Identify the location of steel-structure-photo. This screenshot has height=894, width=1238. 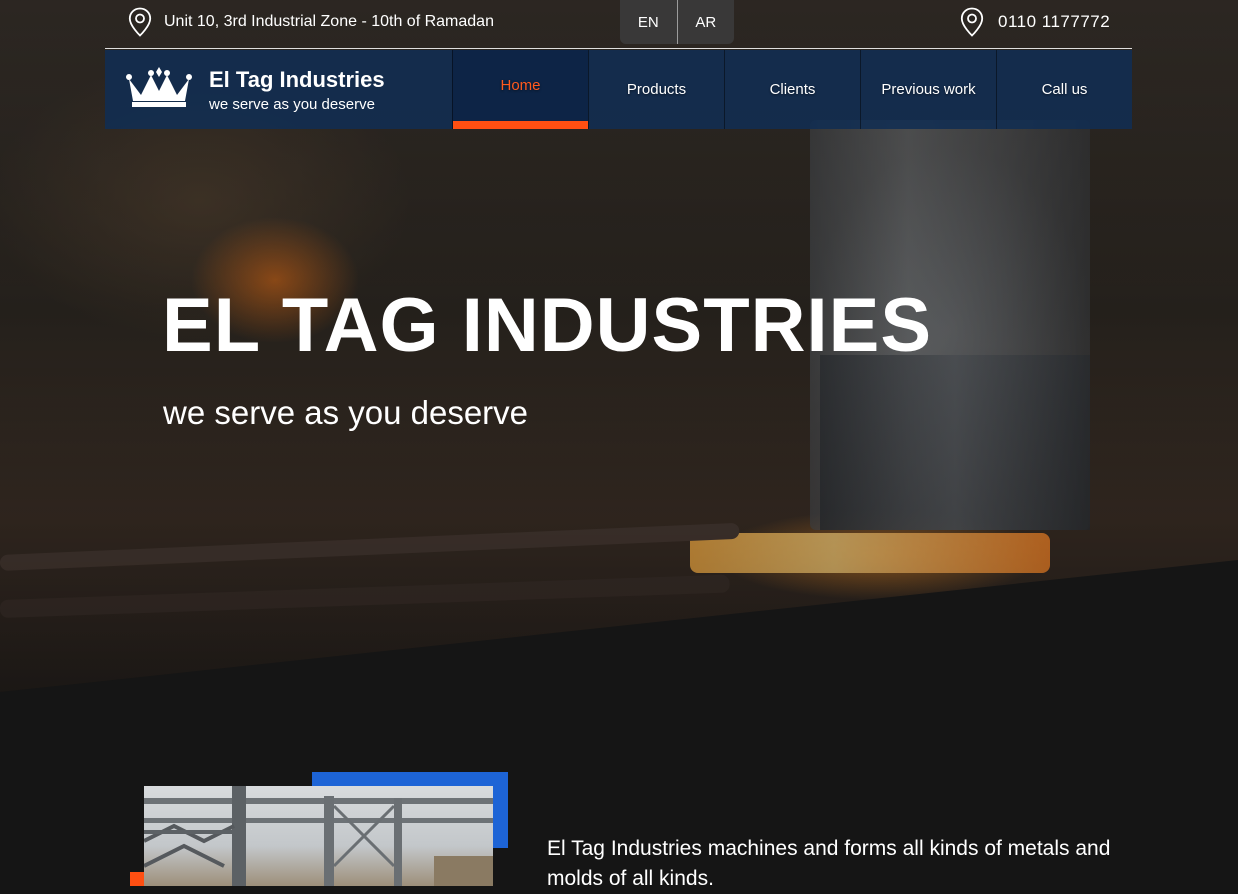
(318, 836).